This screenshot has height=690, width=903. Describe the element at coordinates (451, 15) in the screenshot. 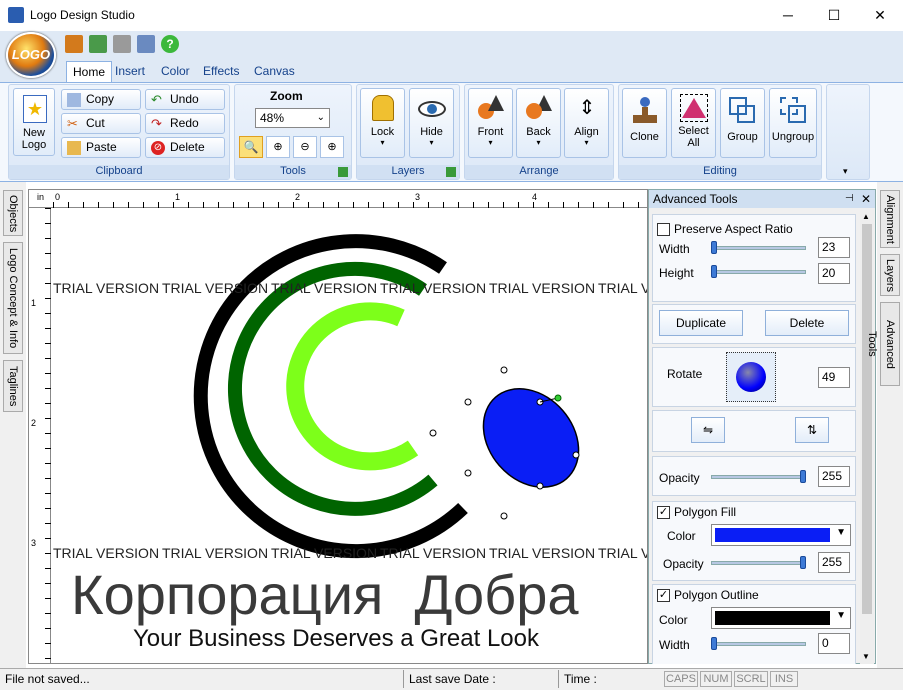

I see `title-bar: Logo Design Studio ─ ☐ ✕` at that location.